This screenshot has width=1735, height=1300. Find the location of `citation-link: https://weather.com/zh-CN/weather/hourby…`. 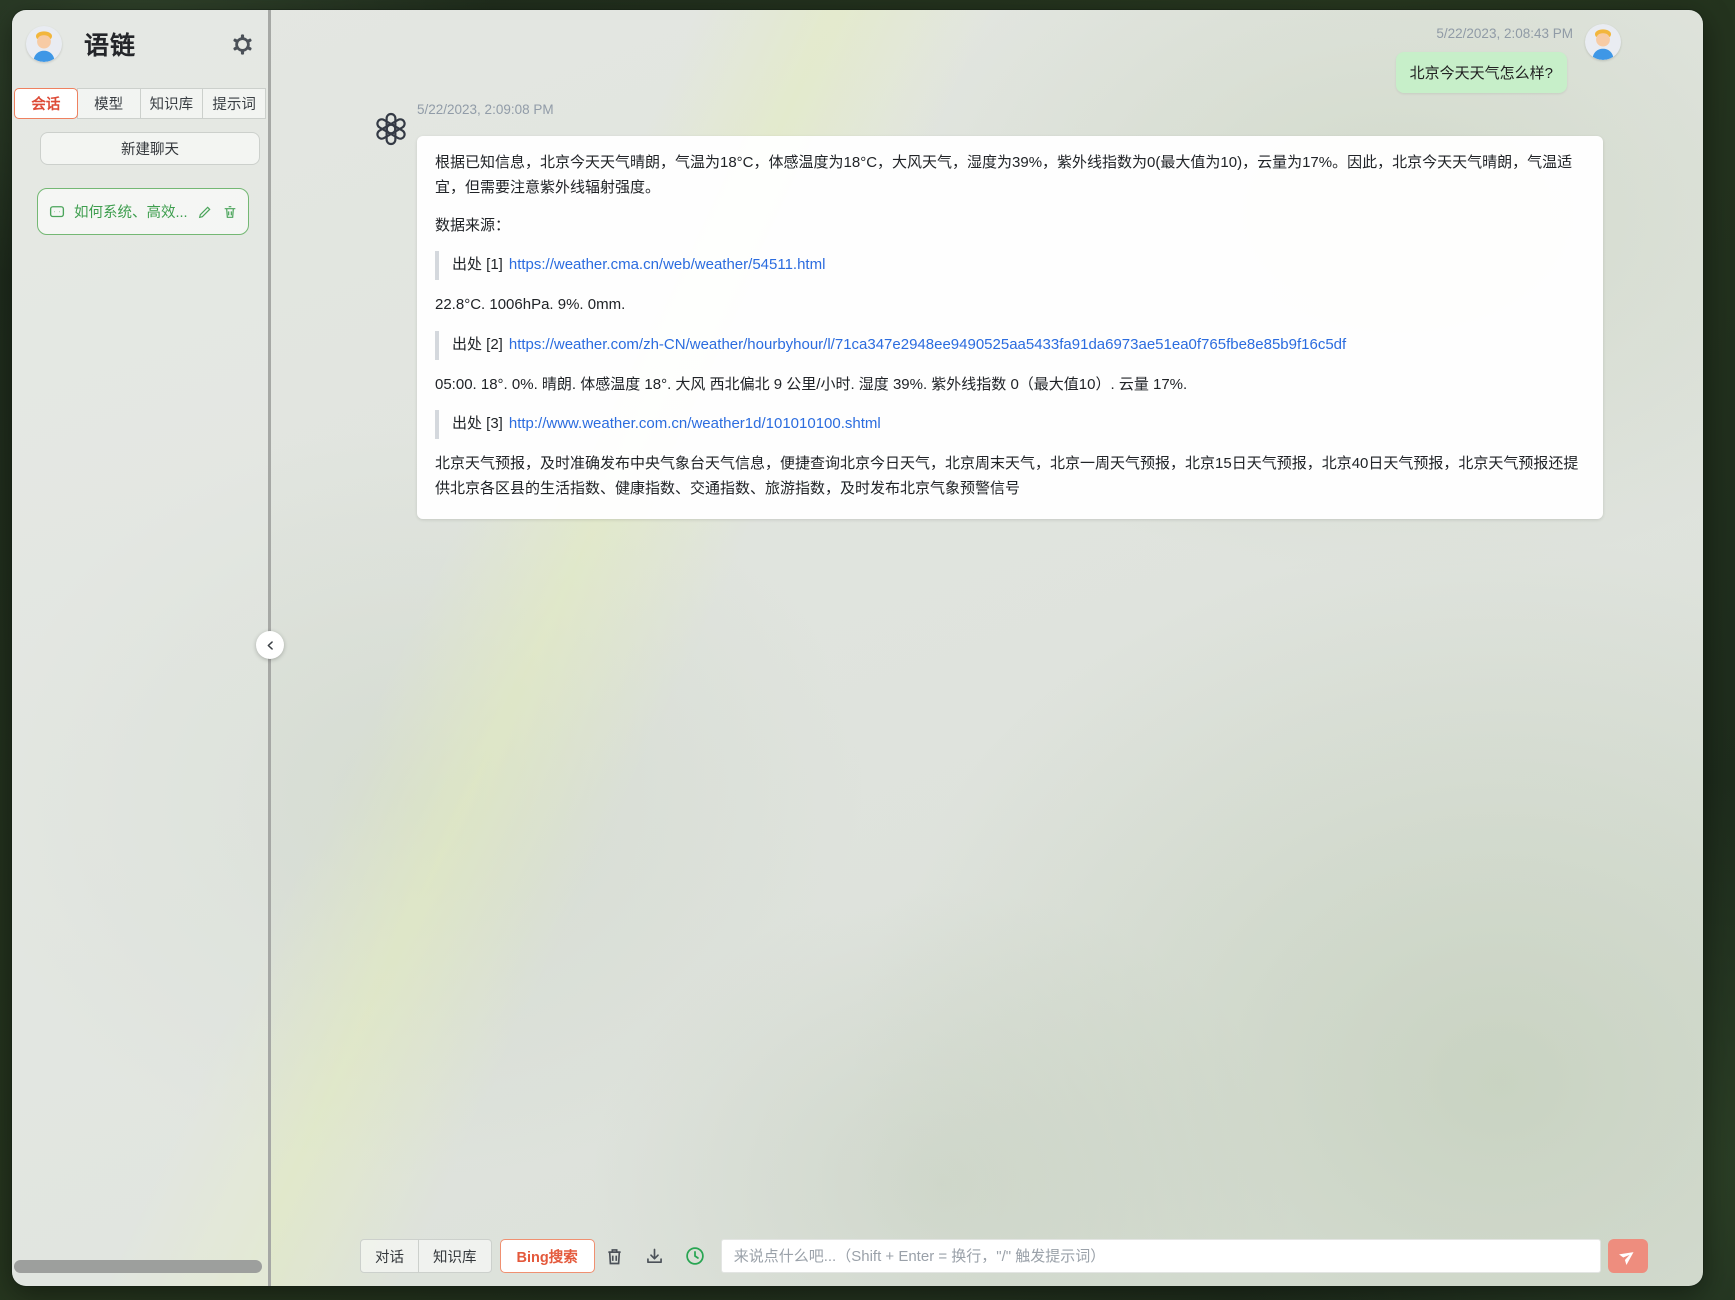

citation-link: https://weather.com/zh-CN/weather/hourby… is located at coordinates (927, 344).